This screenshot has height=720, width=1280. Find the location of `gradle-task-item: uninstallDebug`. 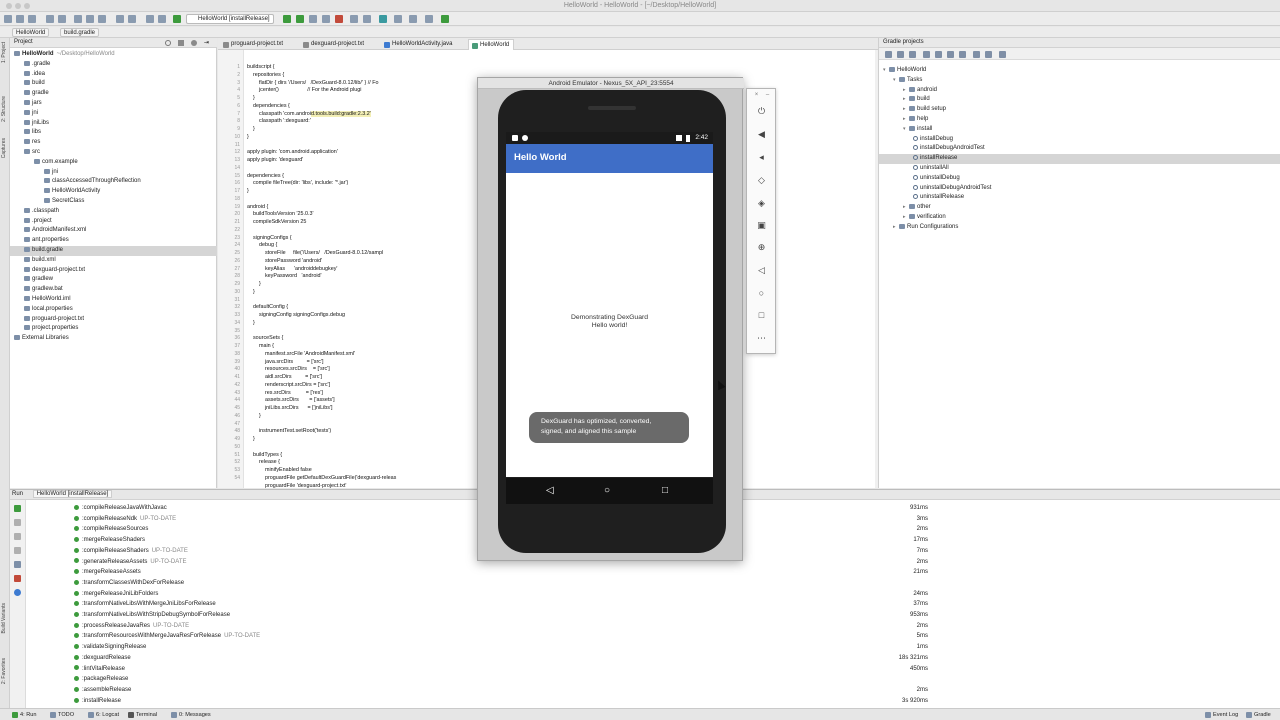

gradle-task-item: uninstallDebug is located at coordinates (1079, 179).